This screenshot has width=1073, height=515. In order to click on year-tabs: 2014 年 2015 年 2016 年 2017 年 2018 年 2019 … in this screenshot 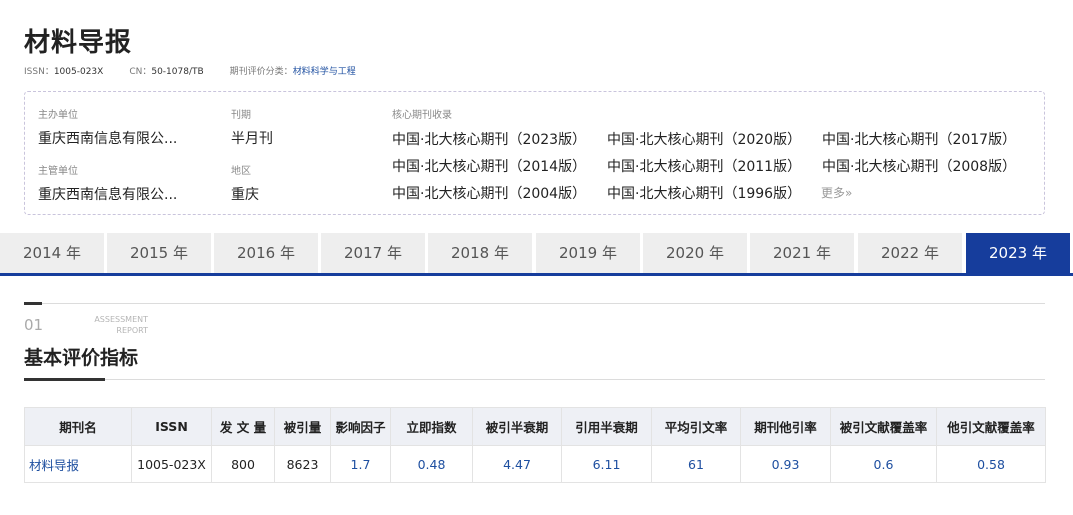, I will do `click(536, 254)`.